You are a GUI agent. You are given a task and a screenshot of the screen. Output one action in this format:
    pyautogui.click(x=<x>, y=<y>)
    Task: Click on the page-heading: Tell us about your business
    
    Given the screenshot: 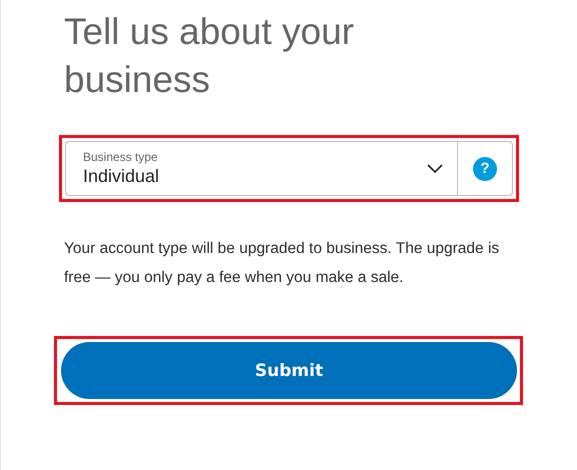 What is the action you would take?
    pyautogui.click(x=210, y=56)
    